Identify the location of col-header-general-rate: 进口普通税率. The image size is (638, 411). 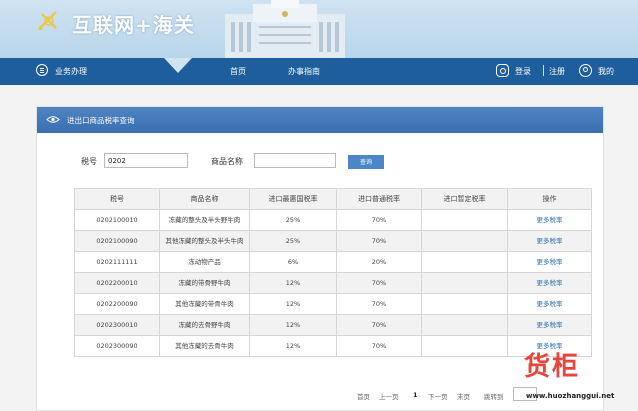
(379, 199).